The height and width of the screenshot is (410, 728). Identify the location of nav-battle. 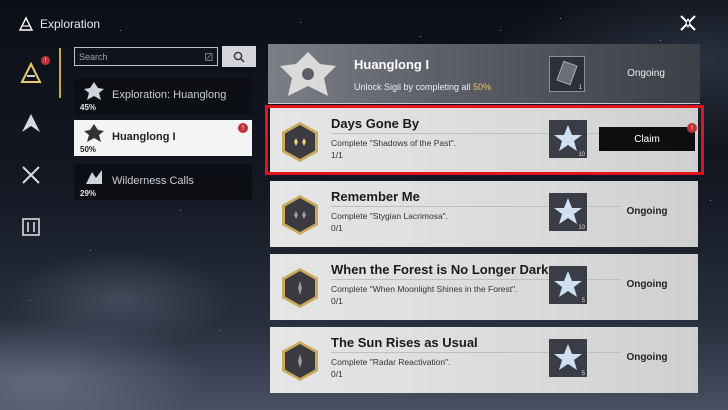
(31, 175).